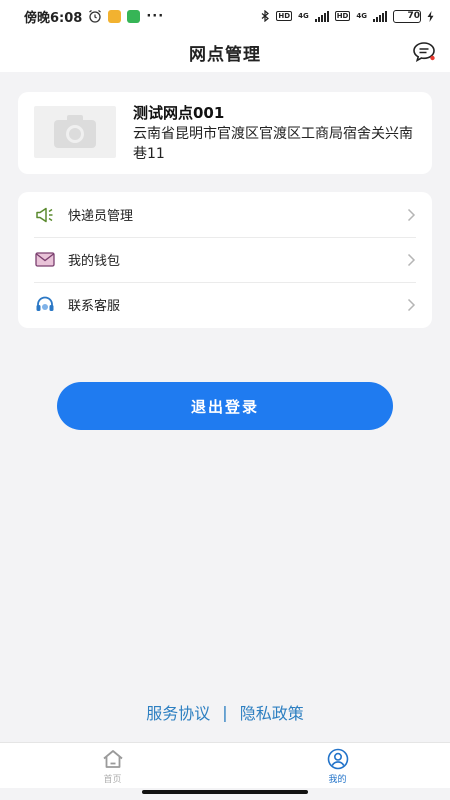 This screenshot has width=450, height=800. Describe the element at coordinates (225, 16) in the screenshot. I see `status-bar: 傍晚6:08 ··· HD 4G HD 4G 70` at that location.